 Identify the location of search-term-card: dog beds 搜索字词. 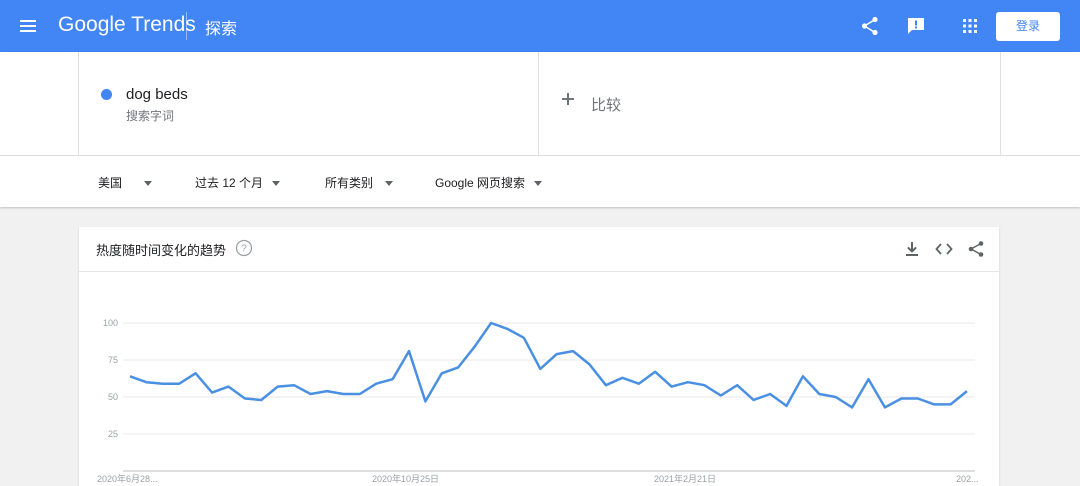
(308, 103).